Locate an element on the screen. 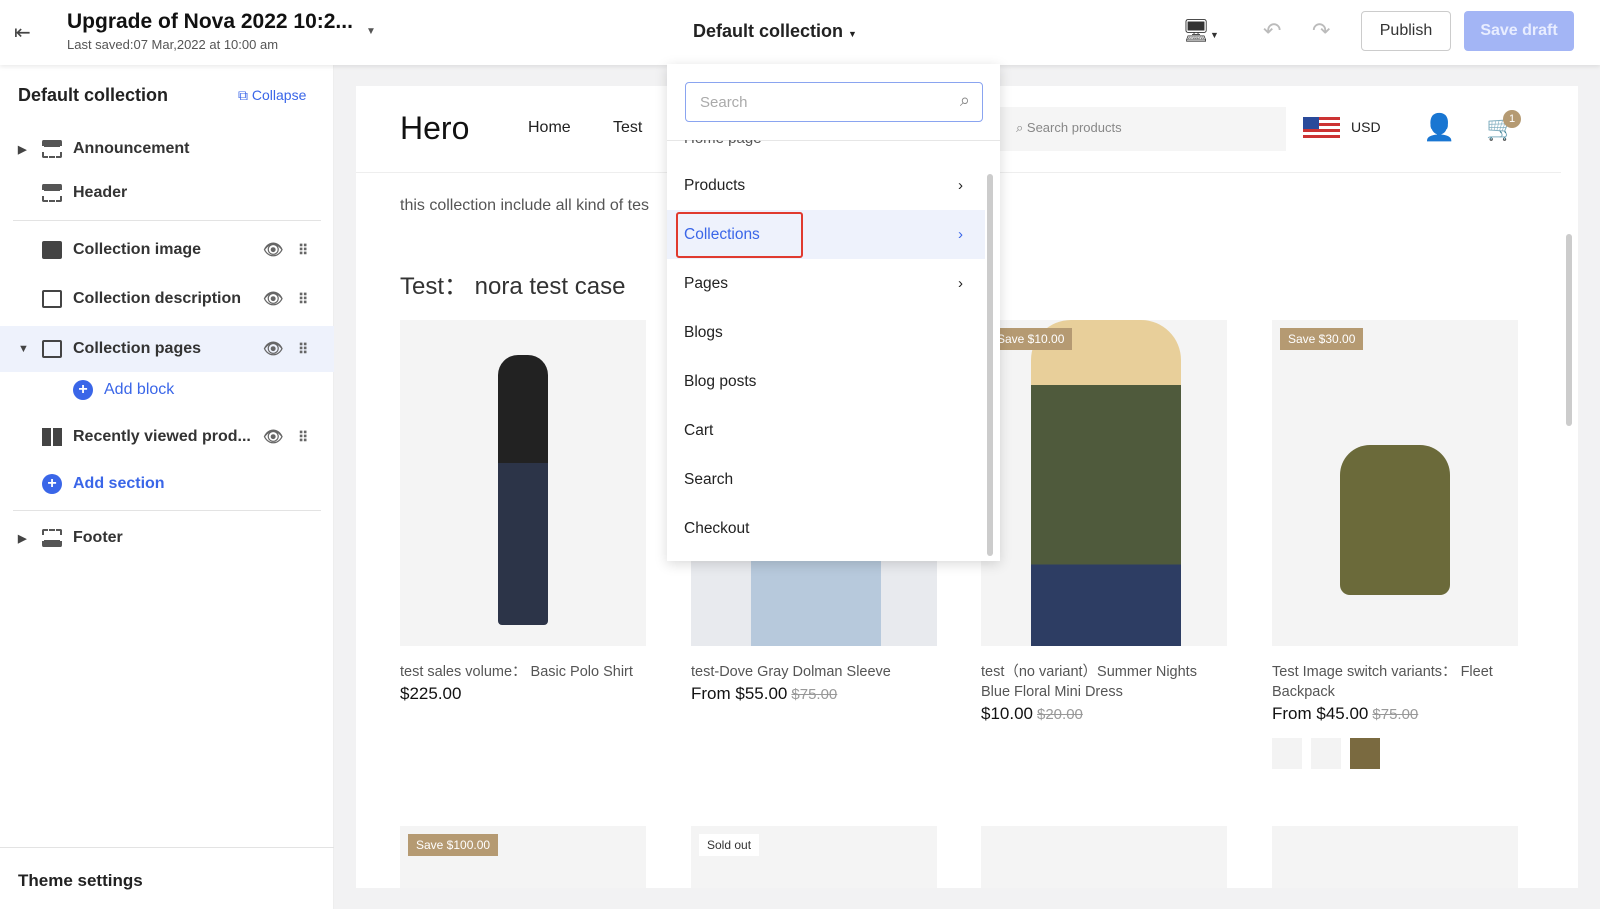 The height and width of the screenshot is (909, 1600). collapse-button: ⧉ Collapse is located at coordinates (272, 95).